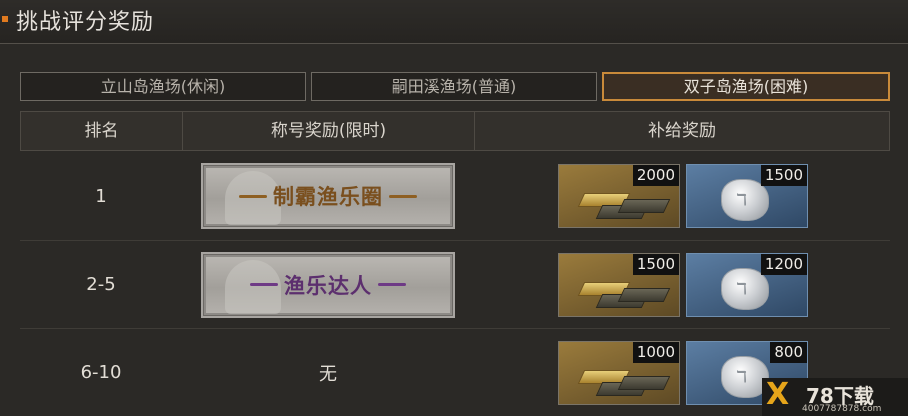 Image resolution: width=908 pixels, height=416 pixels. Describe the element at coordinates (788, 352) in the screenshot. I see `item-quantity: 800` at that location.